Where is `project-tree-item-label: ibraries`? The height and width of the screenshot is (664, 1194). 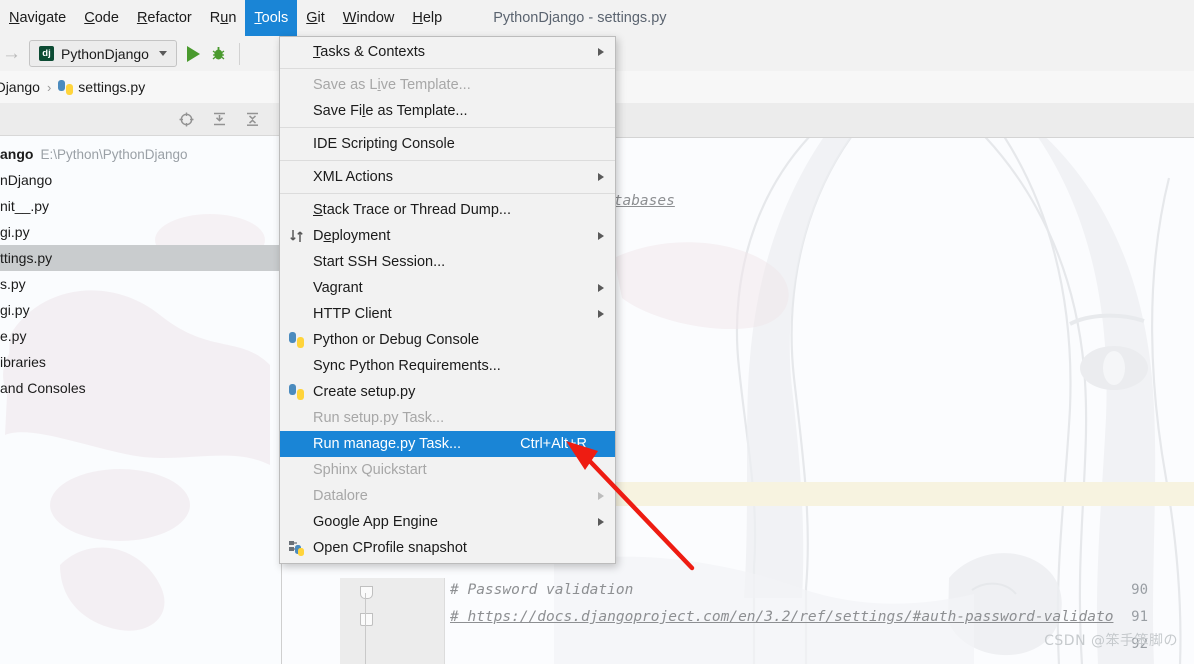 project-tree-item-label: ibraries is located at coordinates (23, 362).